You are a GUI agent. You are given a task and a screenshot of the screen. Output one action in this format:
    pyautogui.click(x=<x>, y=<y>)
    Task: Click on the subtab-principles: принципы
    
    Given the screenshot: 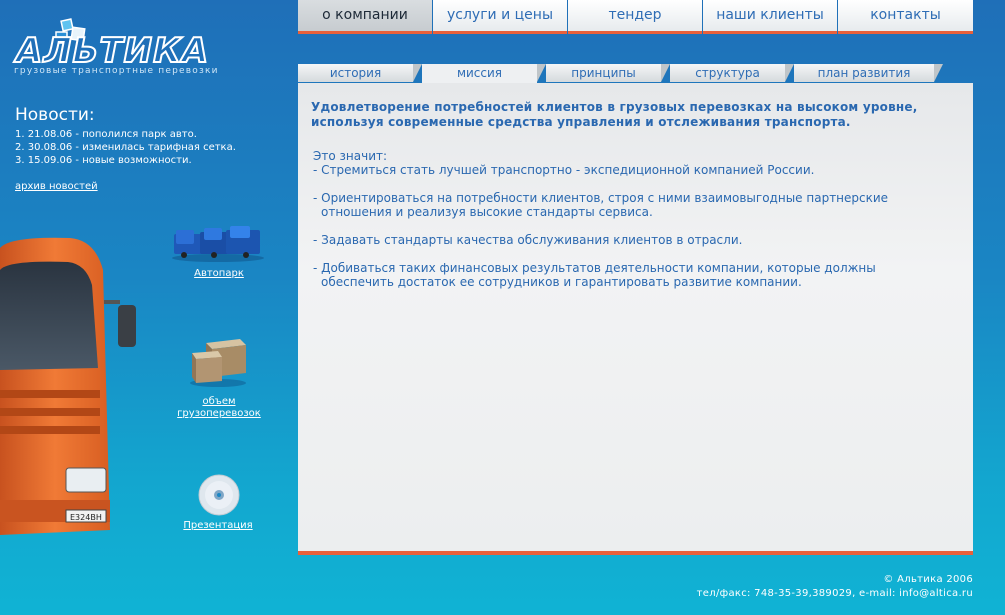 What is the action you would take?
    pyautogui.click(x=608, y=73)
    